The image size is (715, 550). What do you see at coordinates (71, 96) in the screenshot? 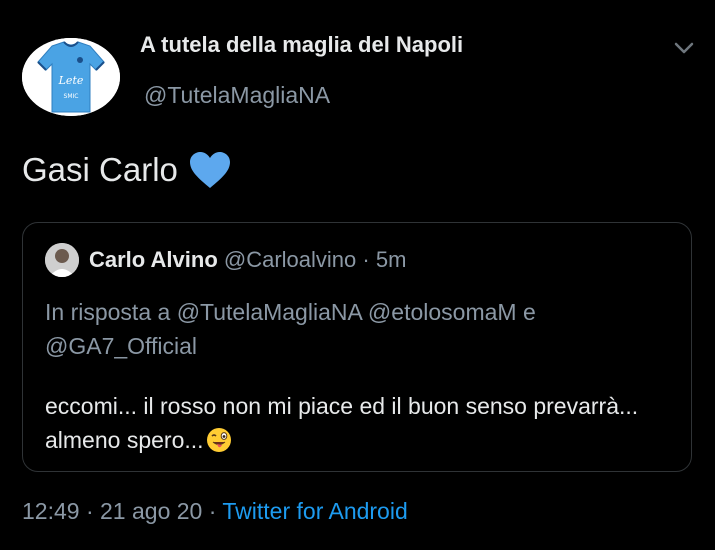
I see `jersey-sponsor: SMIC` at bounding box center [71, 96].